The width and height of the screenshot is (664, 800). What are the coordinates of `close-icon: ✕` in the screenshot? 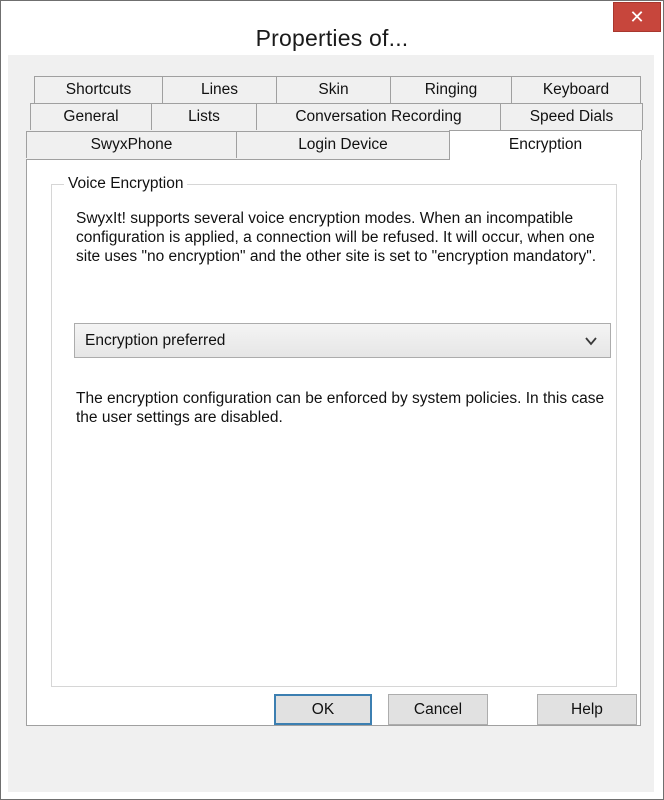 It's located at (637, 16).